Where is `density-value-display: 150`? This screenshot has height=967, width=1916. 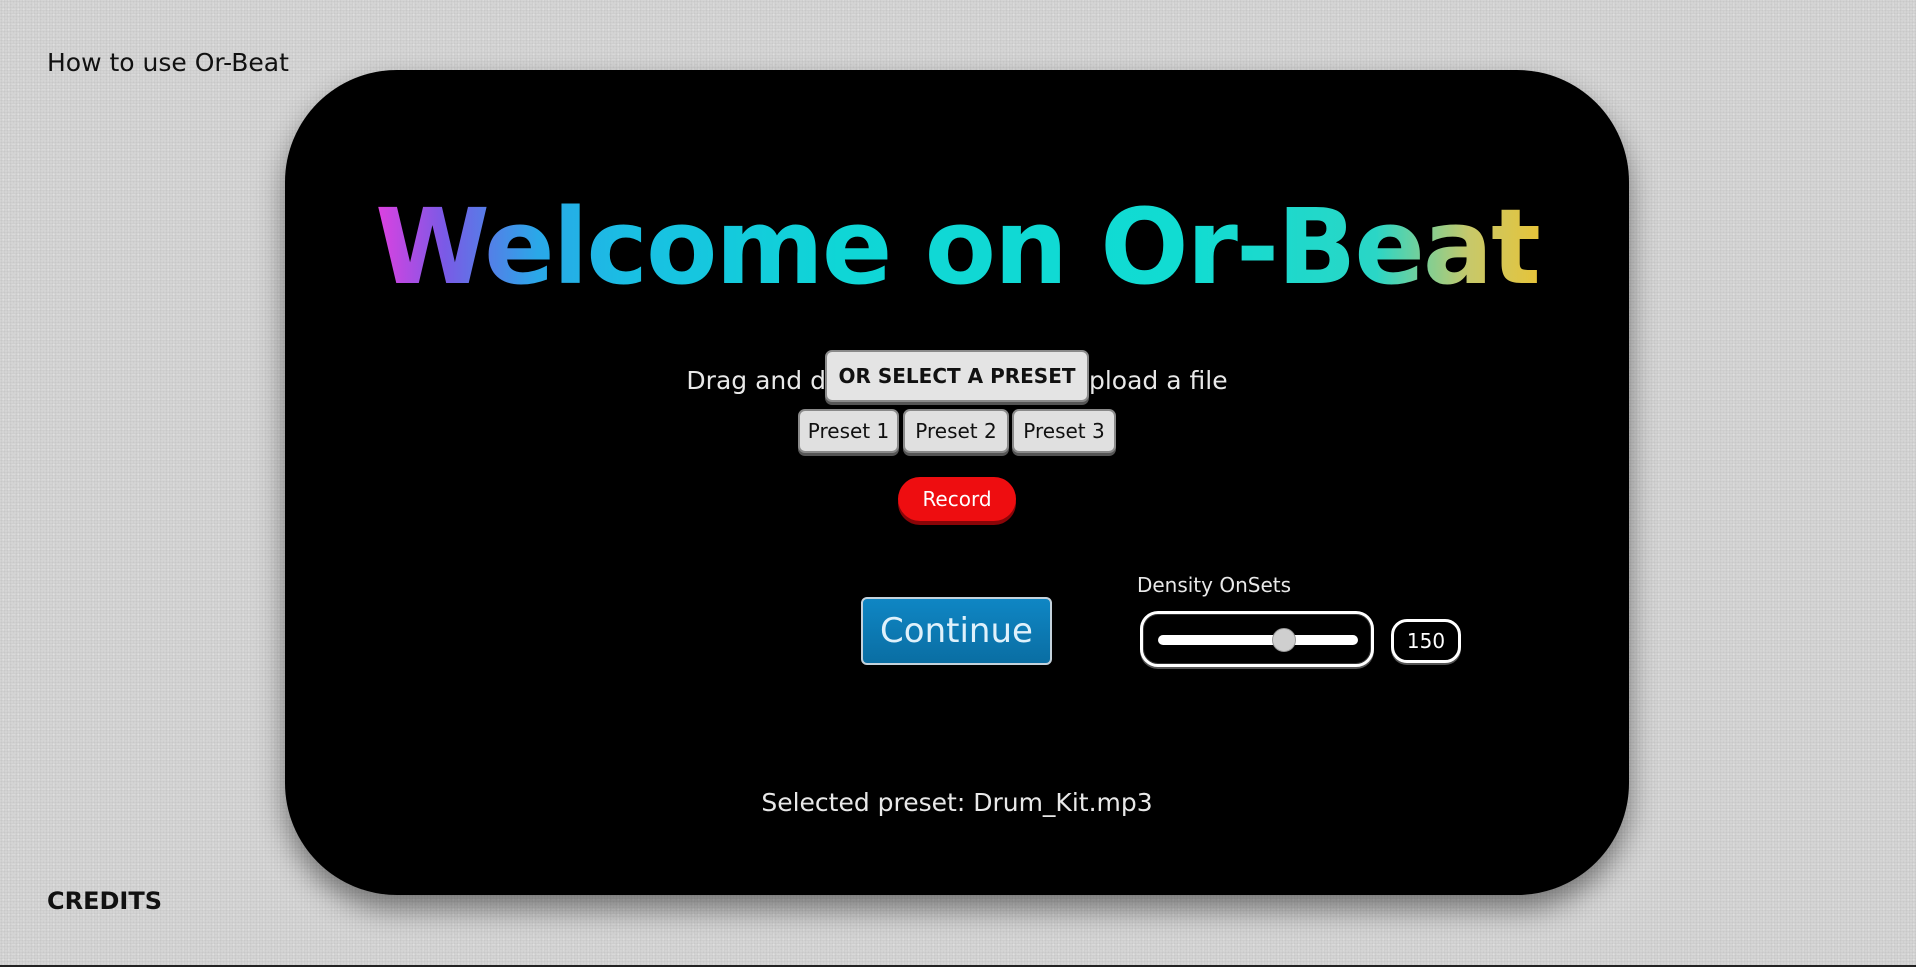 density-value-display: 150 is located at coordinates (1426, 641).